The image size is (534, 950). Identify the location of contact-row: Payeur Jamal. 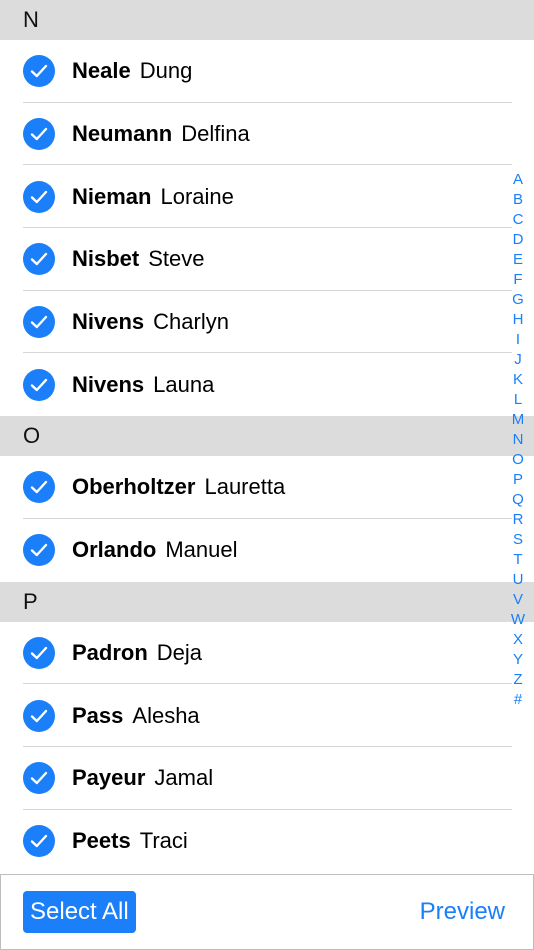
(267, 778).